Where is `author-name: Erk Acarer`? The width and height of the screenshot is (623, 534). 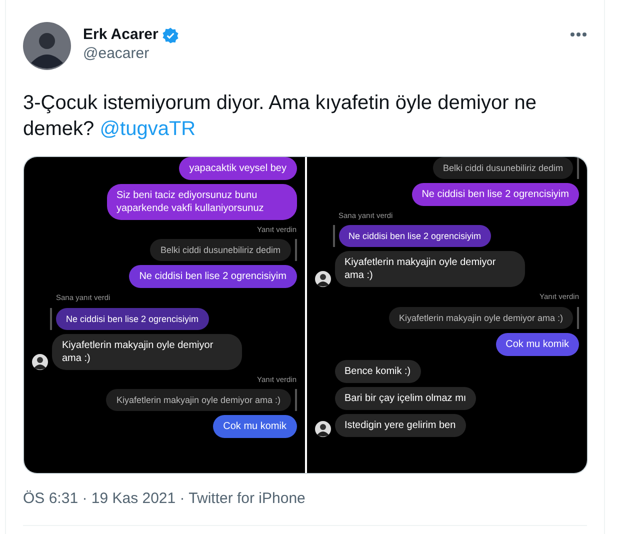 author-name: Erk Acarer is located at coordinates (120, 35).